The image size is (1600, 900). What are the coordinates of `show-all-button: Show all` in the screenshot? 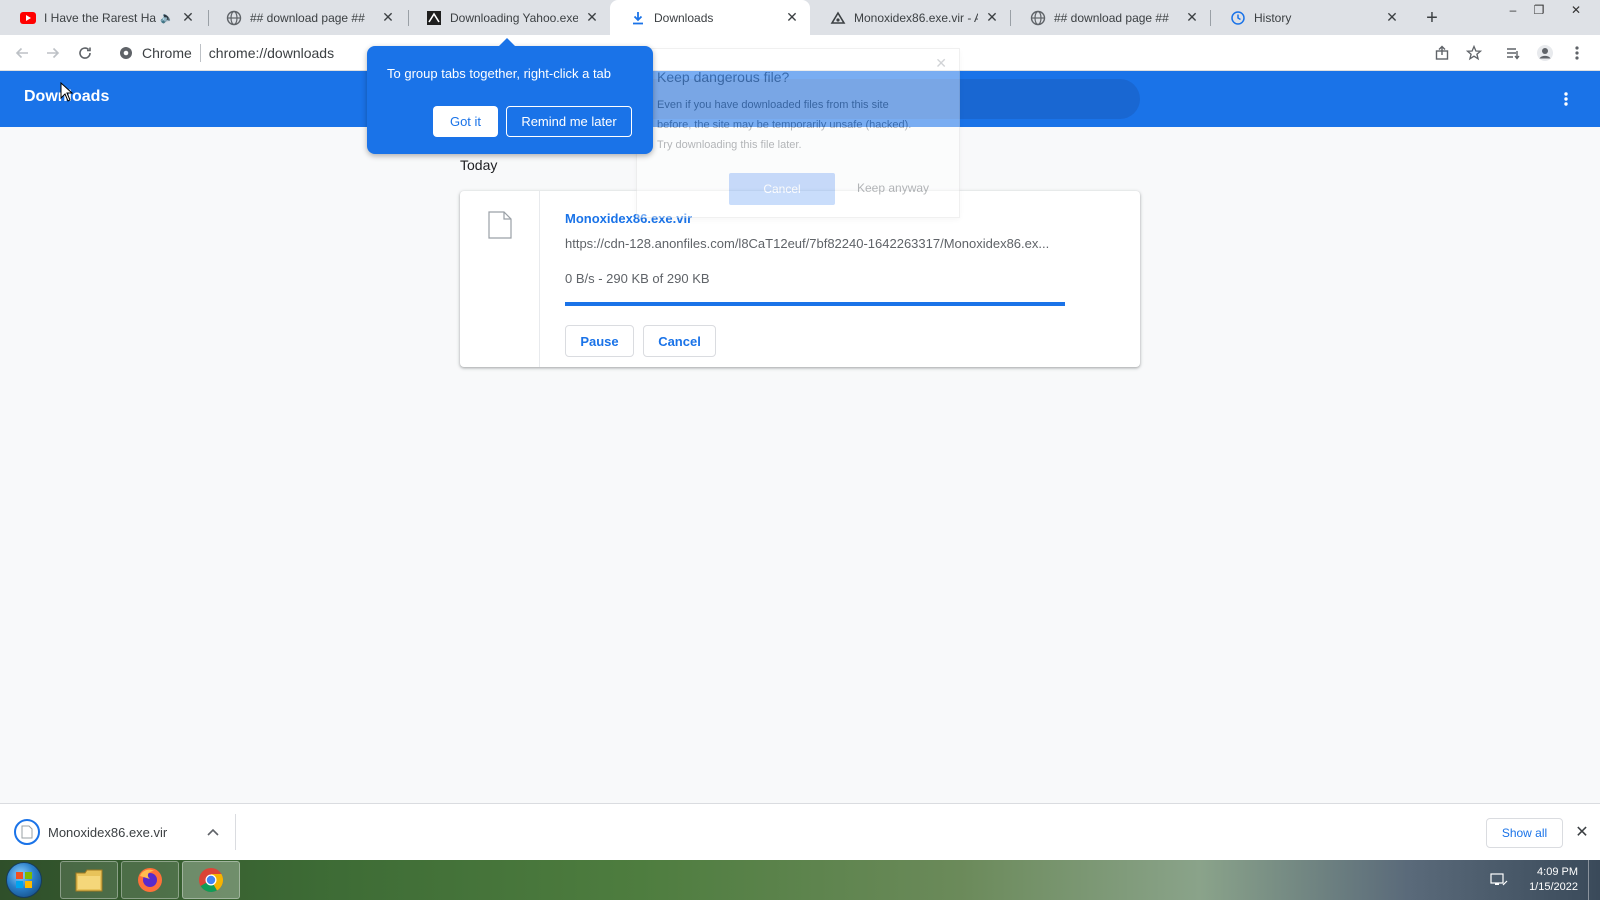 It's located at (1524, 833).